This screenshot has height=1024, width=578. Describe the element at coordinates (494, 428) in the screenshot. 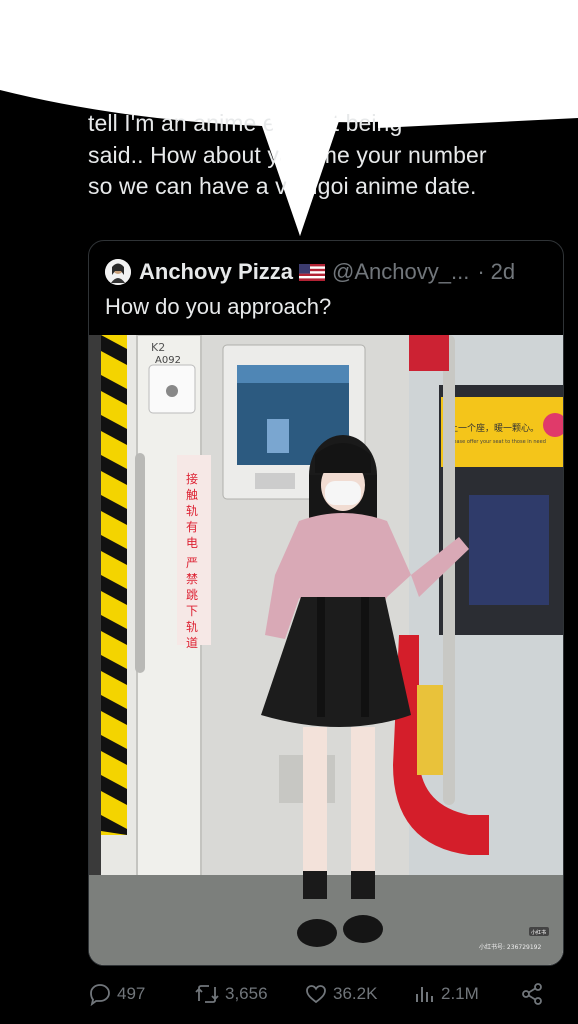

I see `ad-text: 让一个座，暖一颗心。` at that location.